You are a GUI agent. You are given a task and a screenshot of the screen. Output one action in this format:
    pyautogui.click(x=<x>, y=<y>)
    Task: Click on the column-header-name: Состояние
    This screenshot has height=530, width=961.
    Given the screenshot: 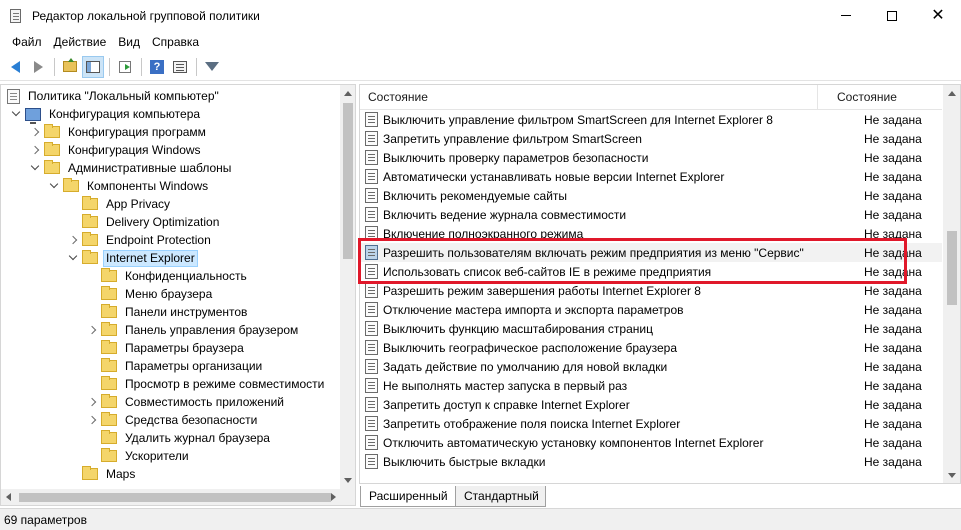 What is the action you would take?
    pyautogui.click(x=589, y=97)
    